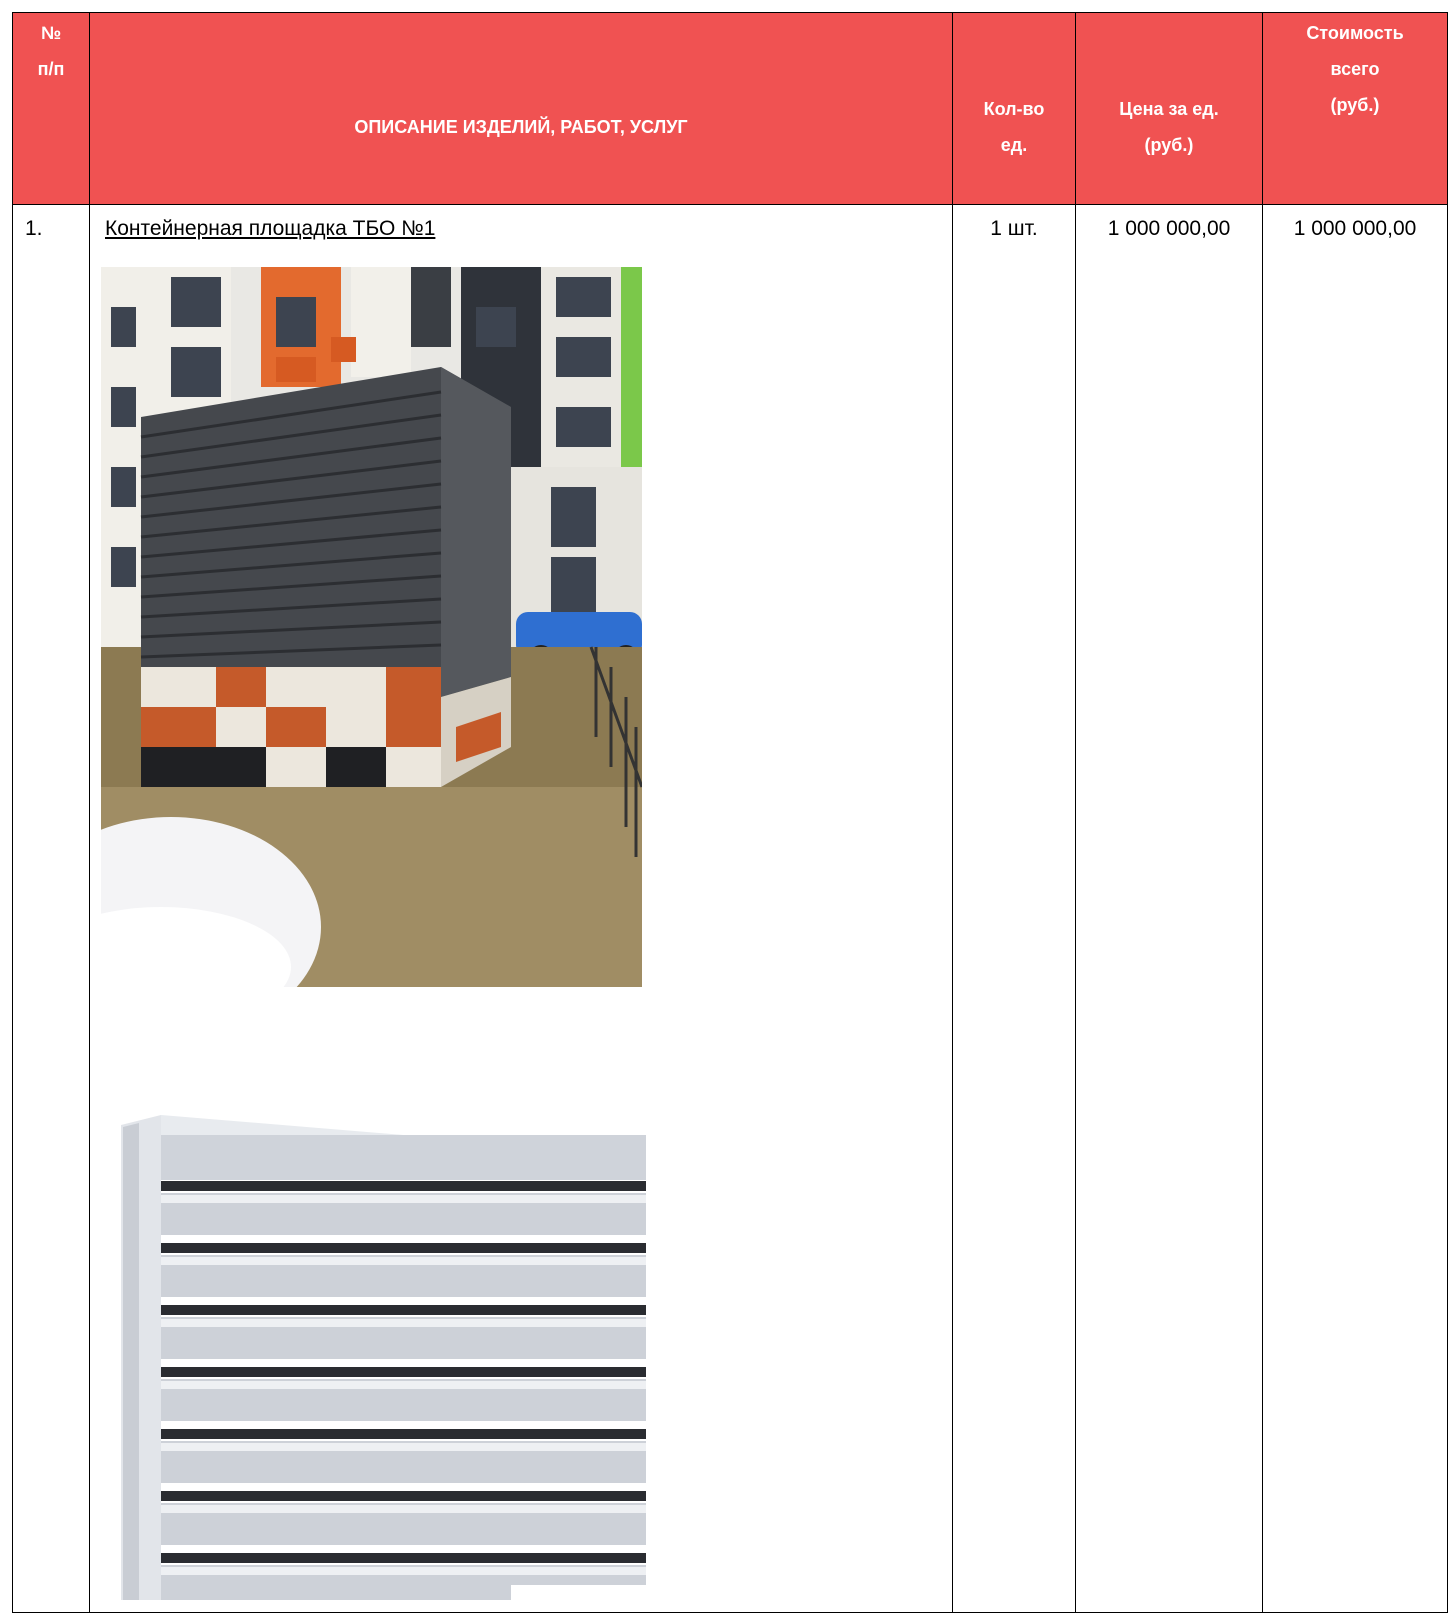 This screenshot has height=1613, width=1448. I want to click on header-qty: Кол-во ед., so click(1014, 108).